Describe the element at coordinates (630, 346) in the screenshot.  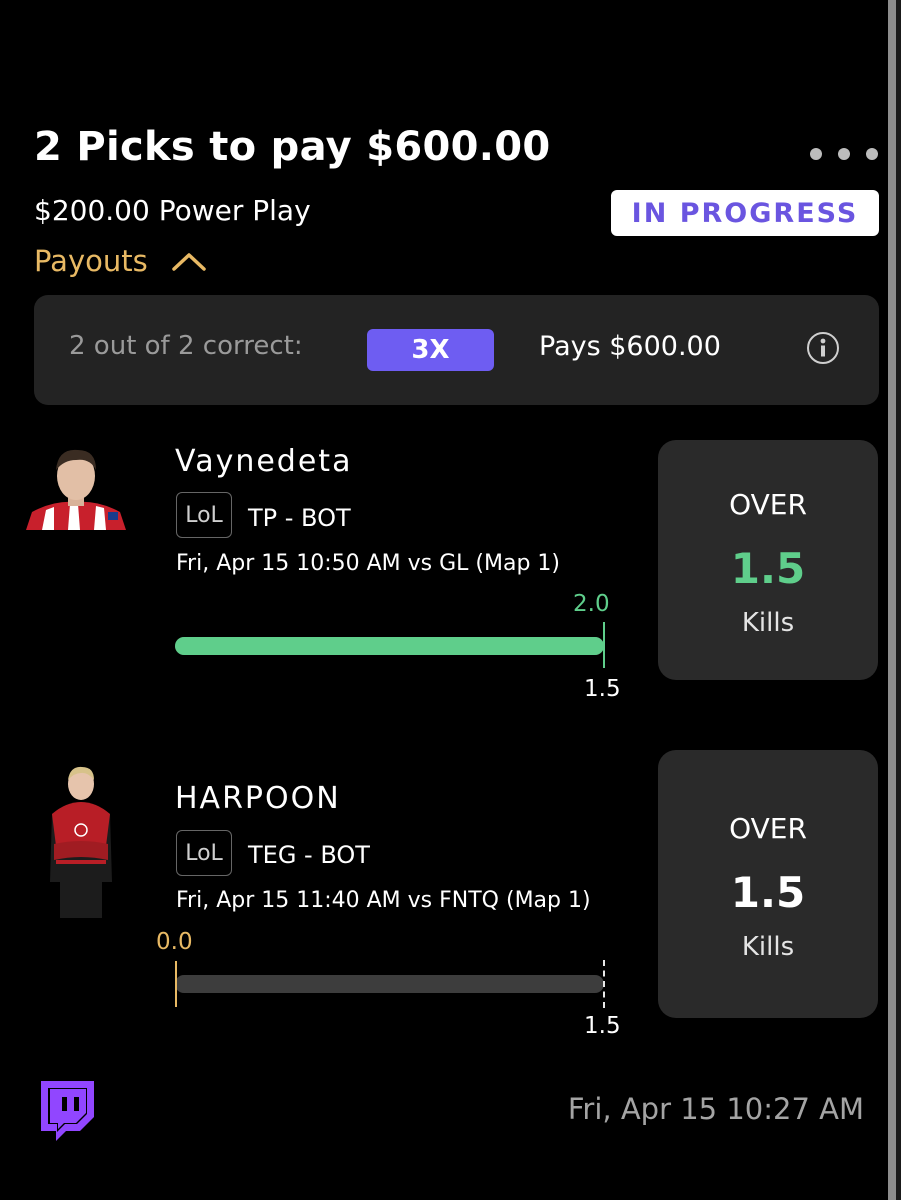
I see `payout-amount: Pays $600.00` at that location.